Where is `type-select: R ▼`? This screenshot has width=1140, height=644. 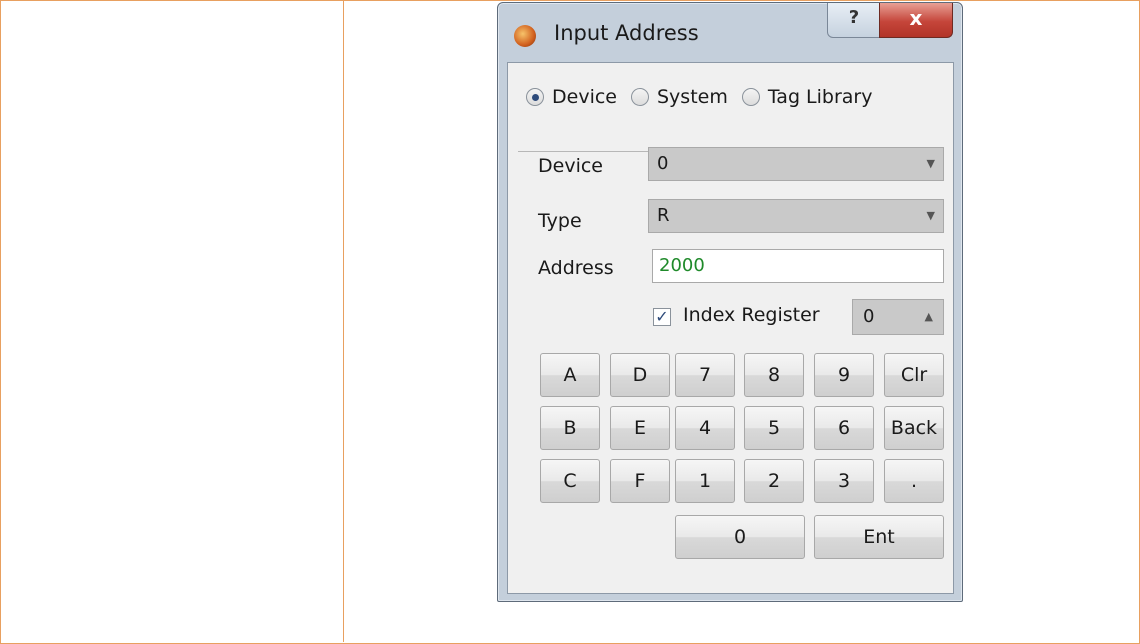 type-select: R ▼ is located at coordinates (796, 216).